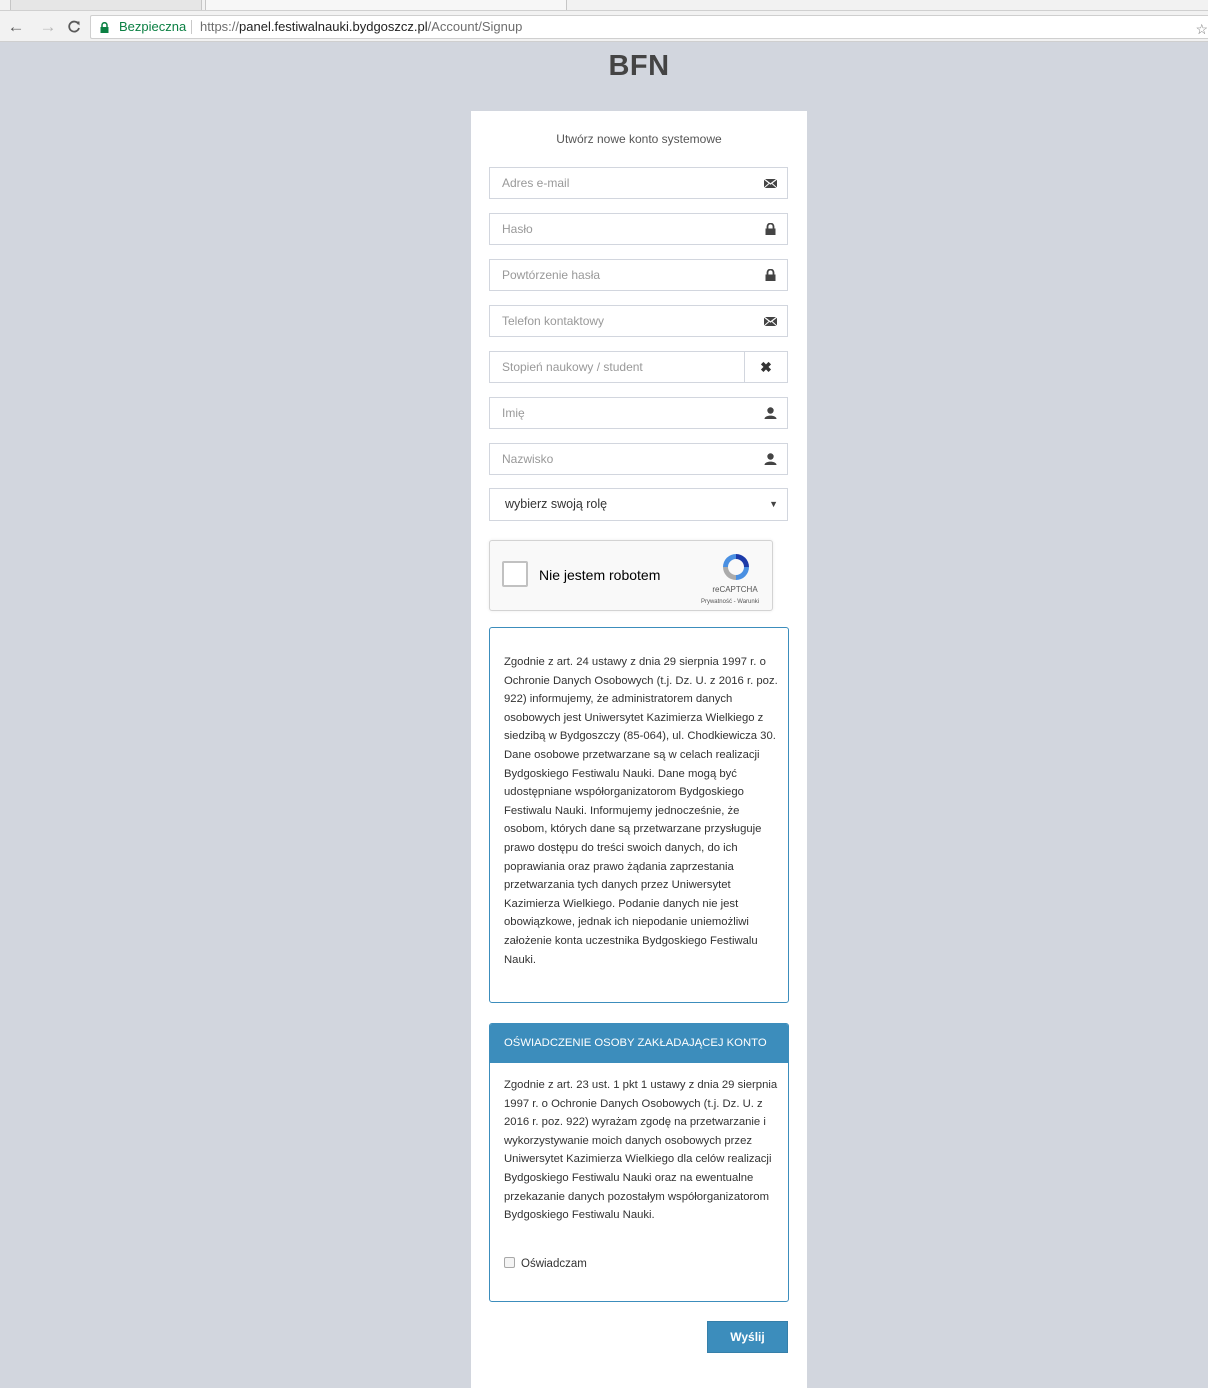 This screenshot has width=1208, height=1388. I want to click on close-icon: ✖, so click(765, 367).